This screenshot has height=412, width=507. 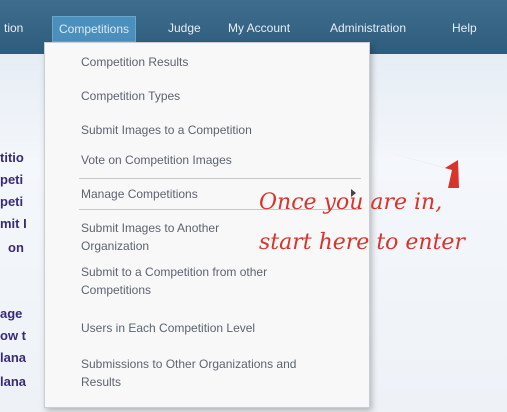 I want to click on annotation-line-1: Once you are in,, so click(x=351, y=202).